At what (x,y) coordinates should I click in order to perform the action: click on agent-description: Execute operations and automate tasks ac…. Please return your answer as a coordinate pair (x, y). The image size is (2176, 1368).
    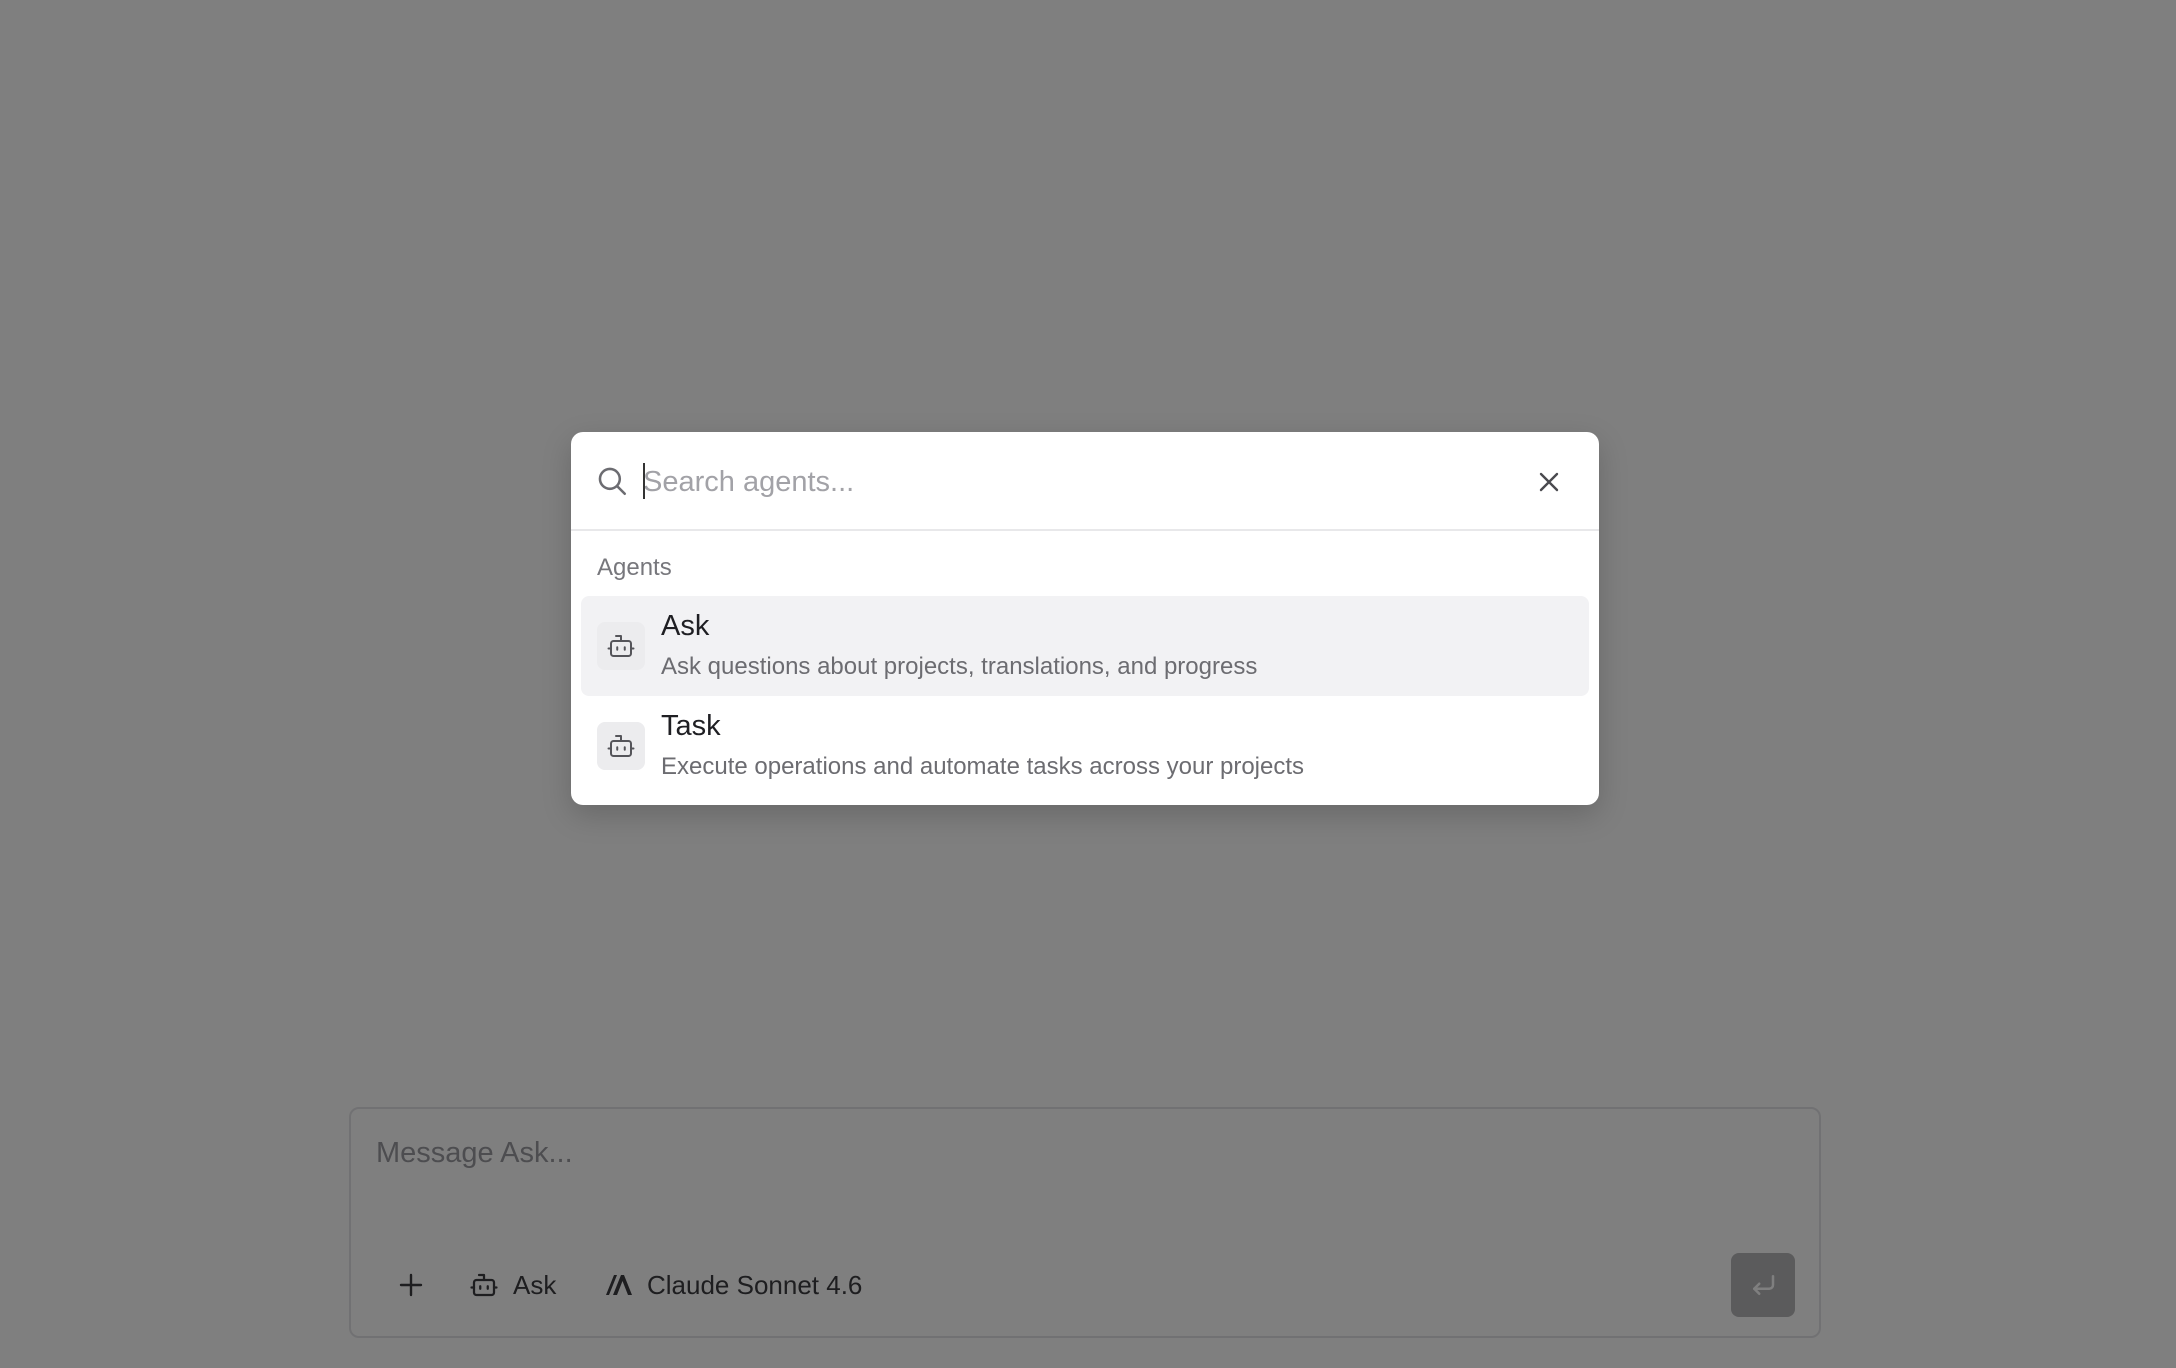
    Looking at the image, I should click on (983, 766).